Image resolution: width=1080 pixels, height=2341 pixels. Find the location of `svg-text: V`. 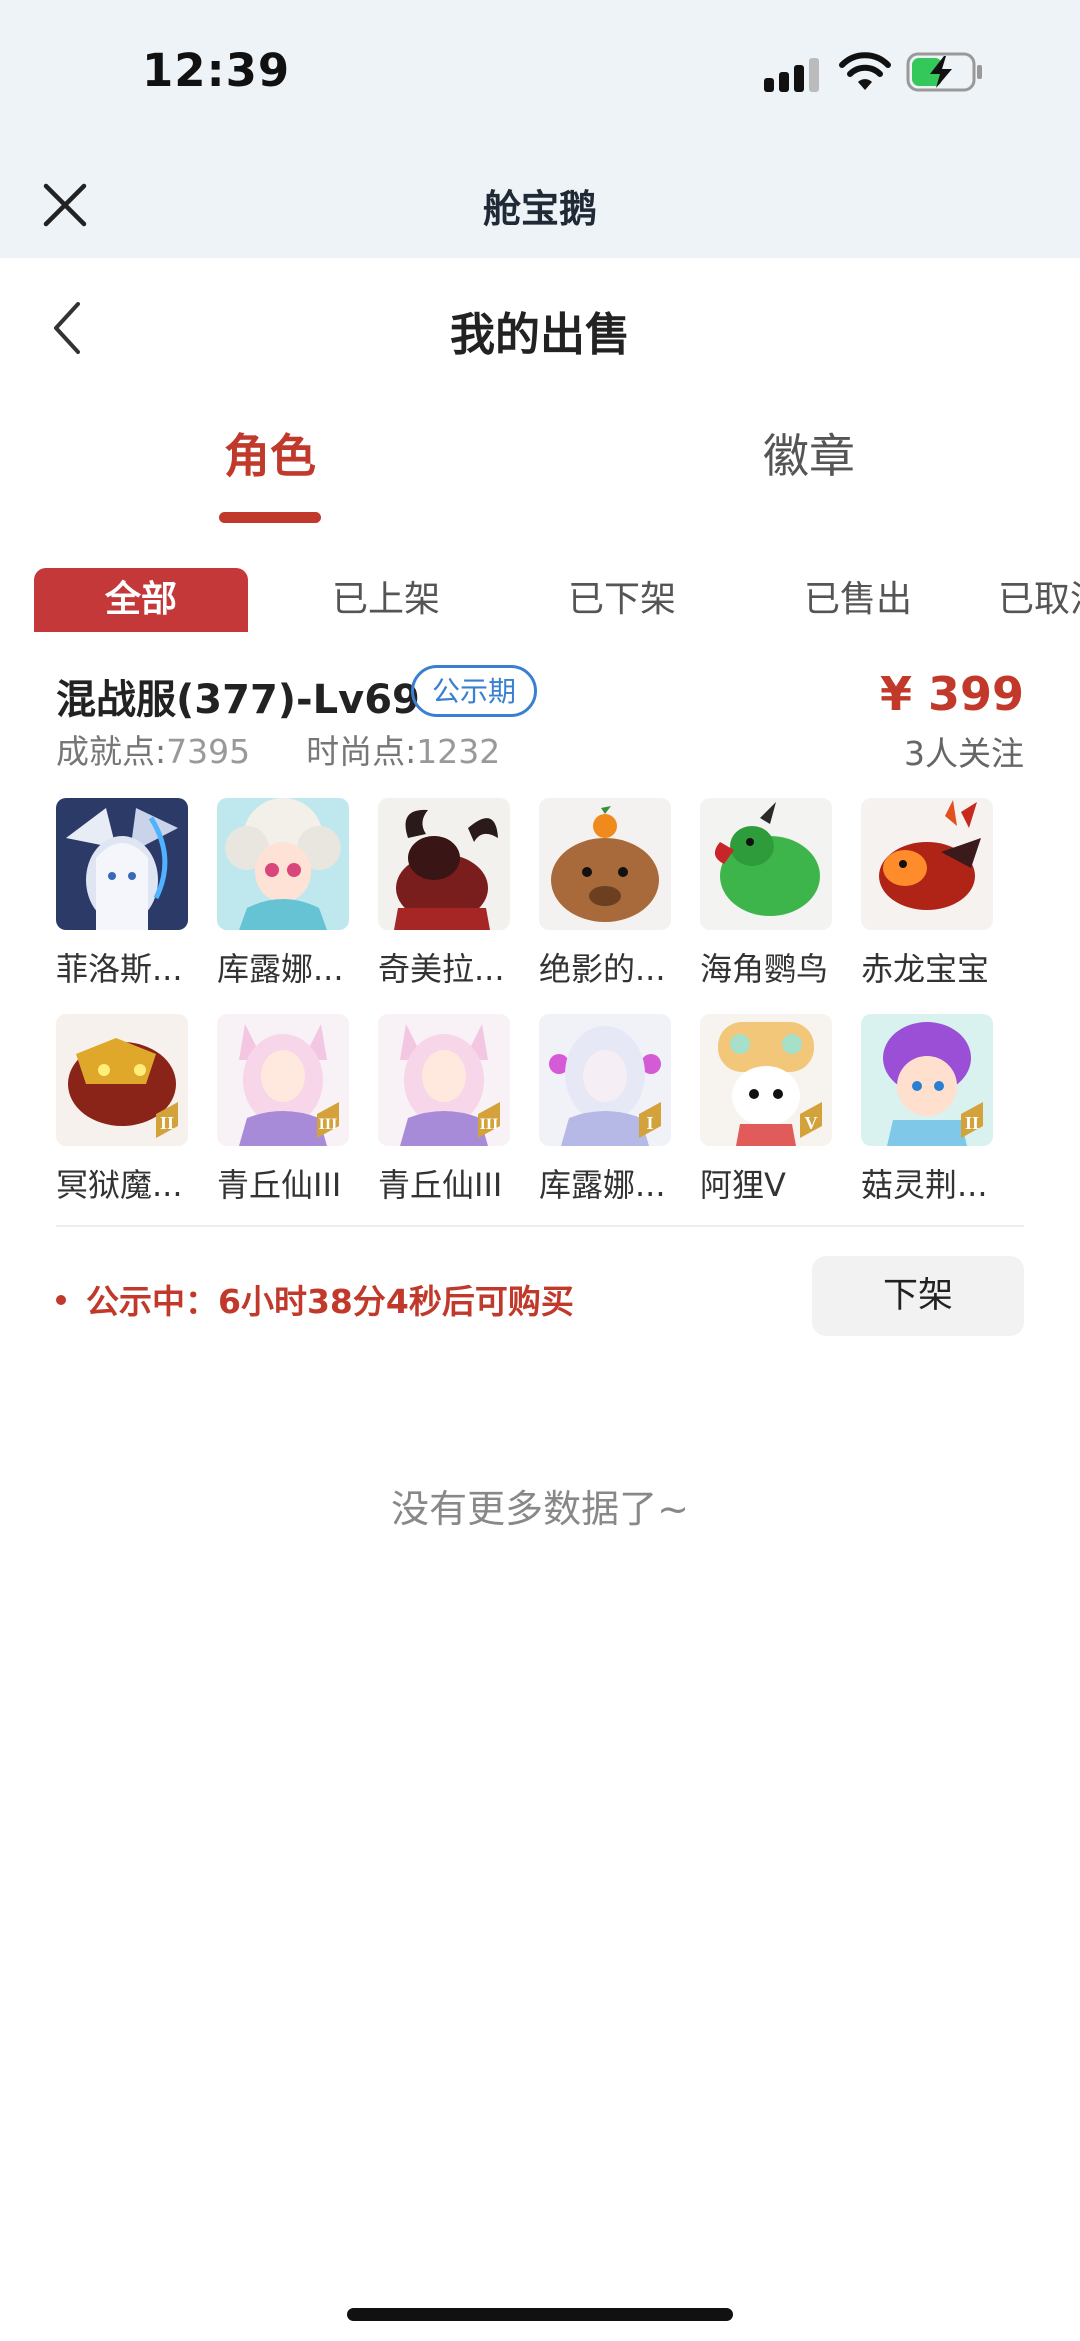

svg-text: V is located at coordinates (811, 1123).